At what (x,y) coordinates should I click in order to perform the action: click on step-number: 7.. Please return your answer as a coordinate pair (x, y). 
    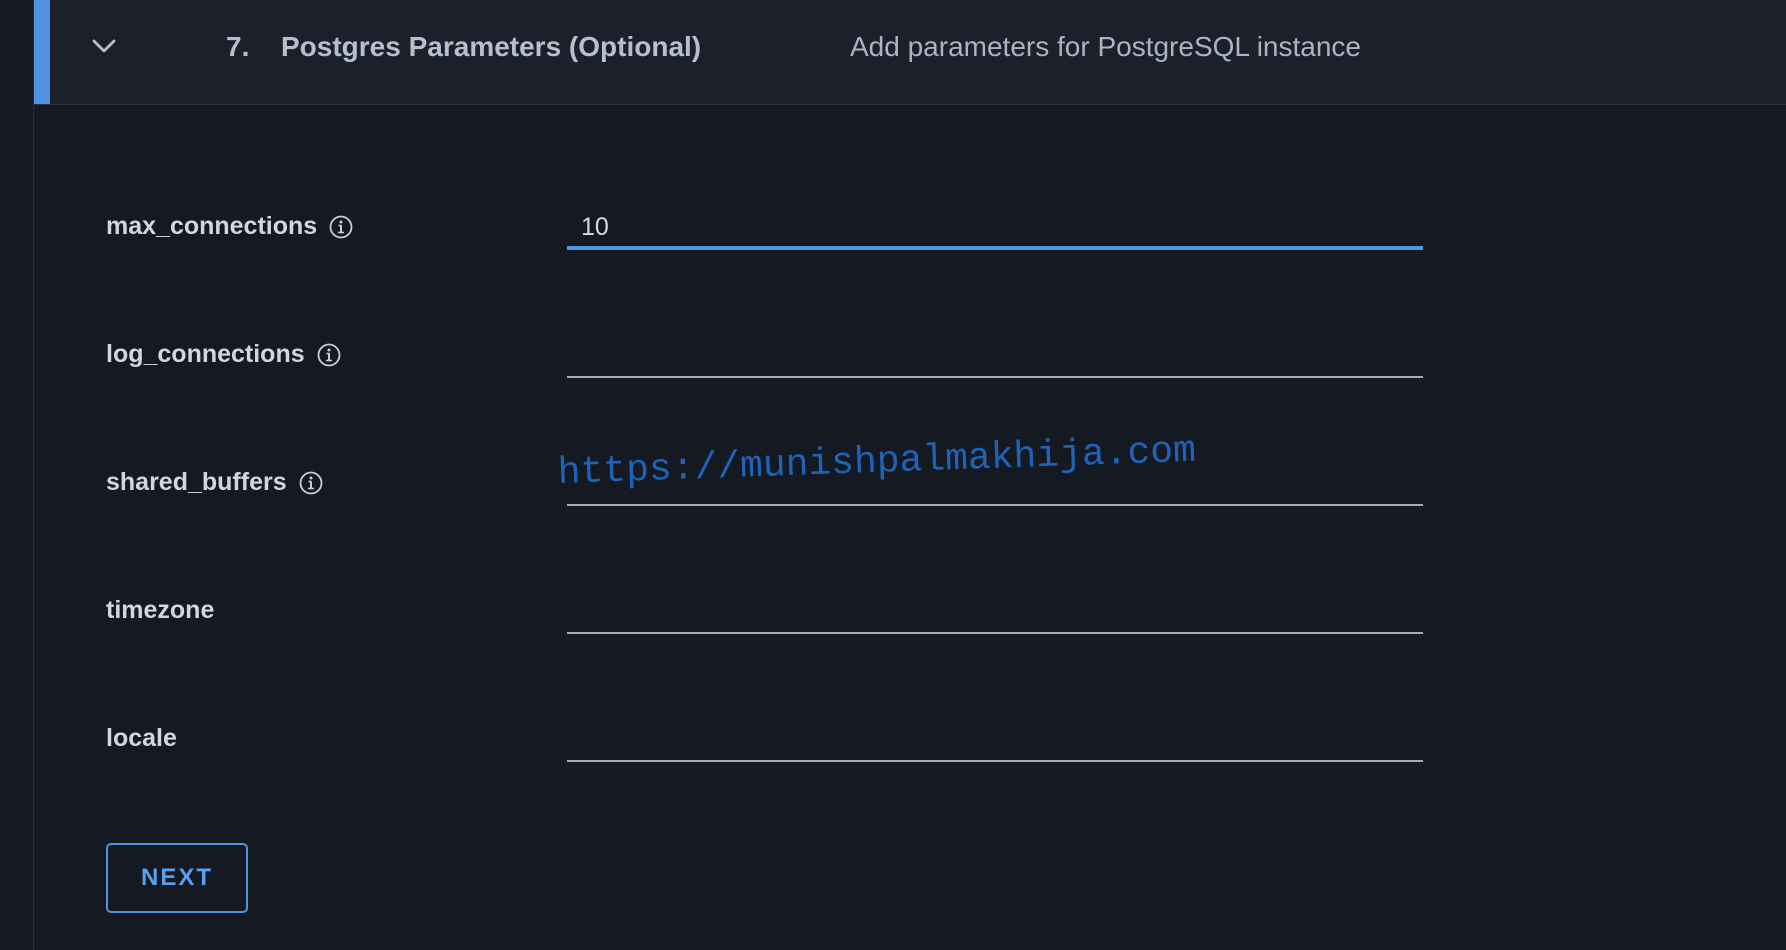
    Looking at the image, I should click on (238, 46).